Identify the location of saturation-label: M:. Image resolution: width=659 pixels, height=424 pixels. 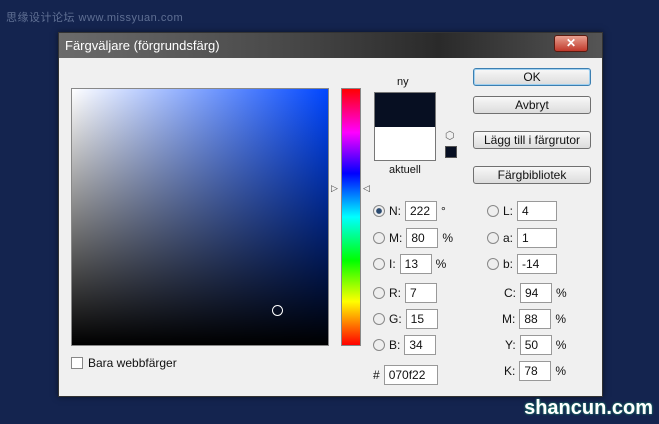
(396, 238).